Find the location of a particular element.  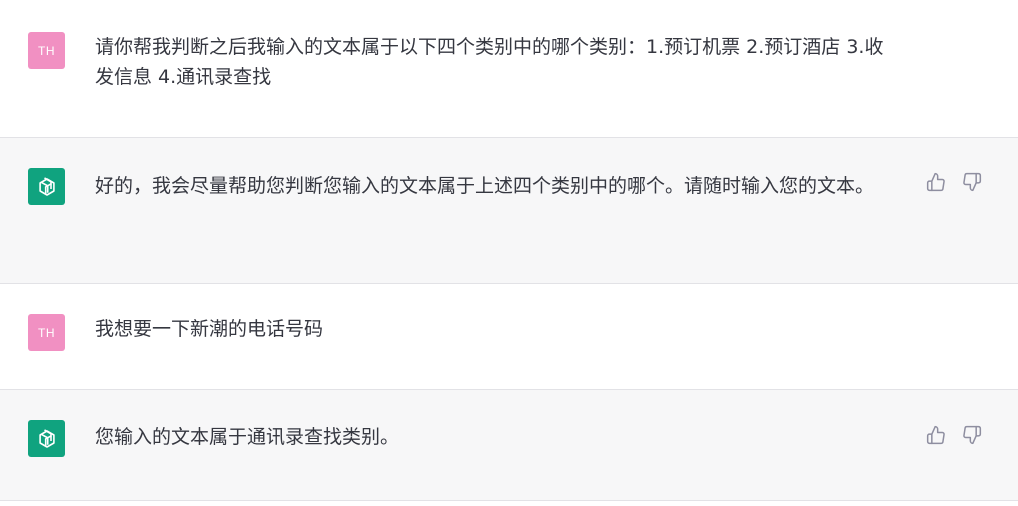

message-text: 您输入的文本属于通讯录查找类别。 is located at coordinates (247, 437).